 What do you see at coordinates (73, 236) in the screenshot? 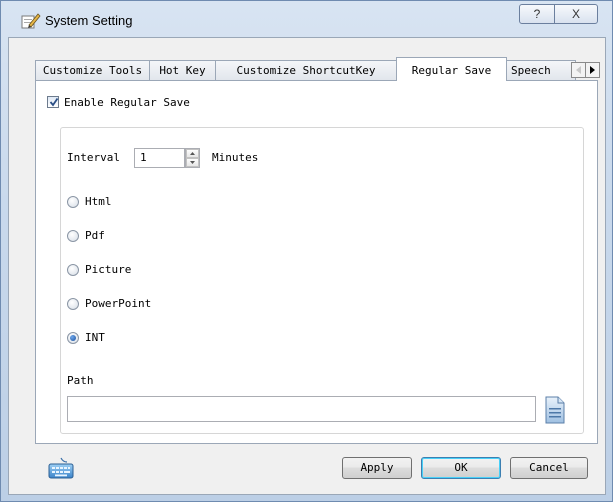
I see `radio-pdf` at bounding box center [73, 236].